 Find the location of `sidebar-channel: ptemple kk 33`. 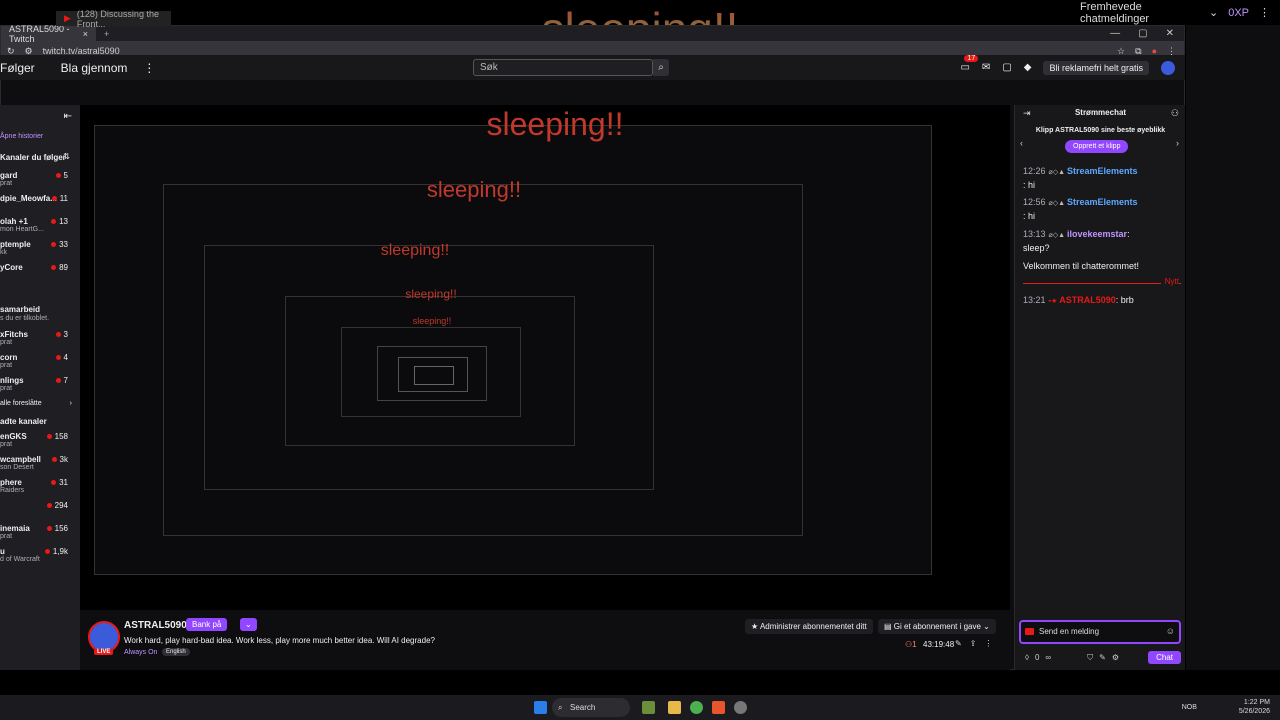

sidebar-channel: ptemple kk 33 is located at coordinates (40, 248).